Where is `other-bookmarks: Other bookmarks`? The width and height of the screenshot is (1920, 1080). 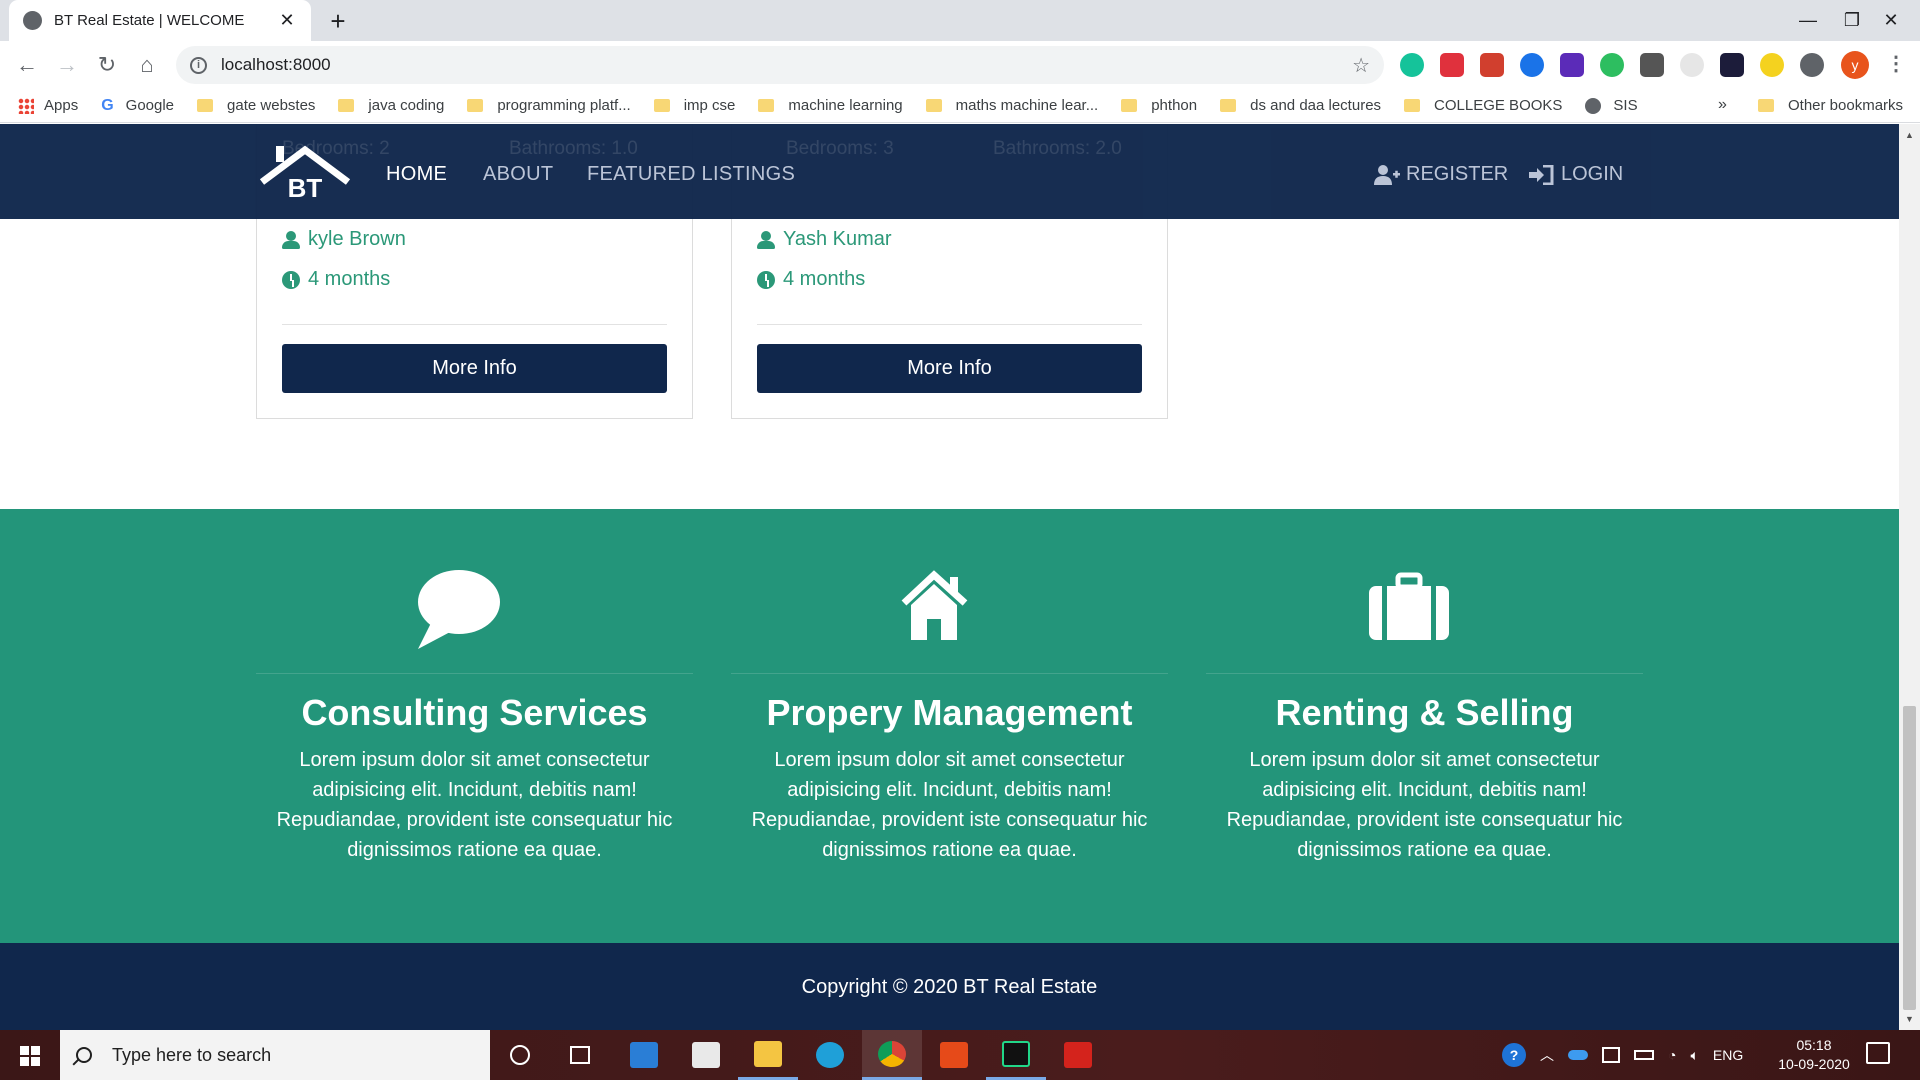 other-bookmarks: Other bookmarks is located at coordinates (1830, 105).